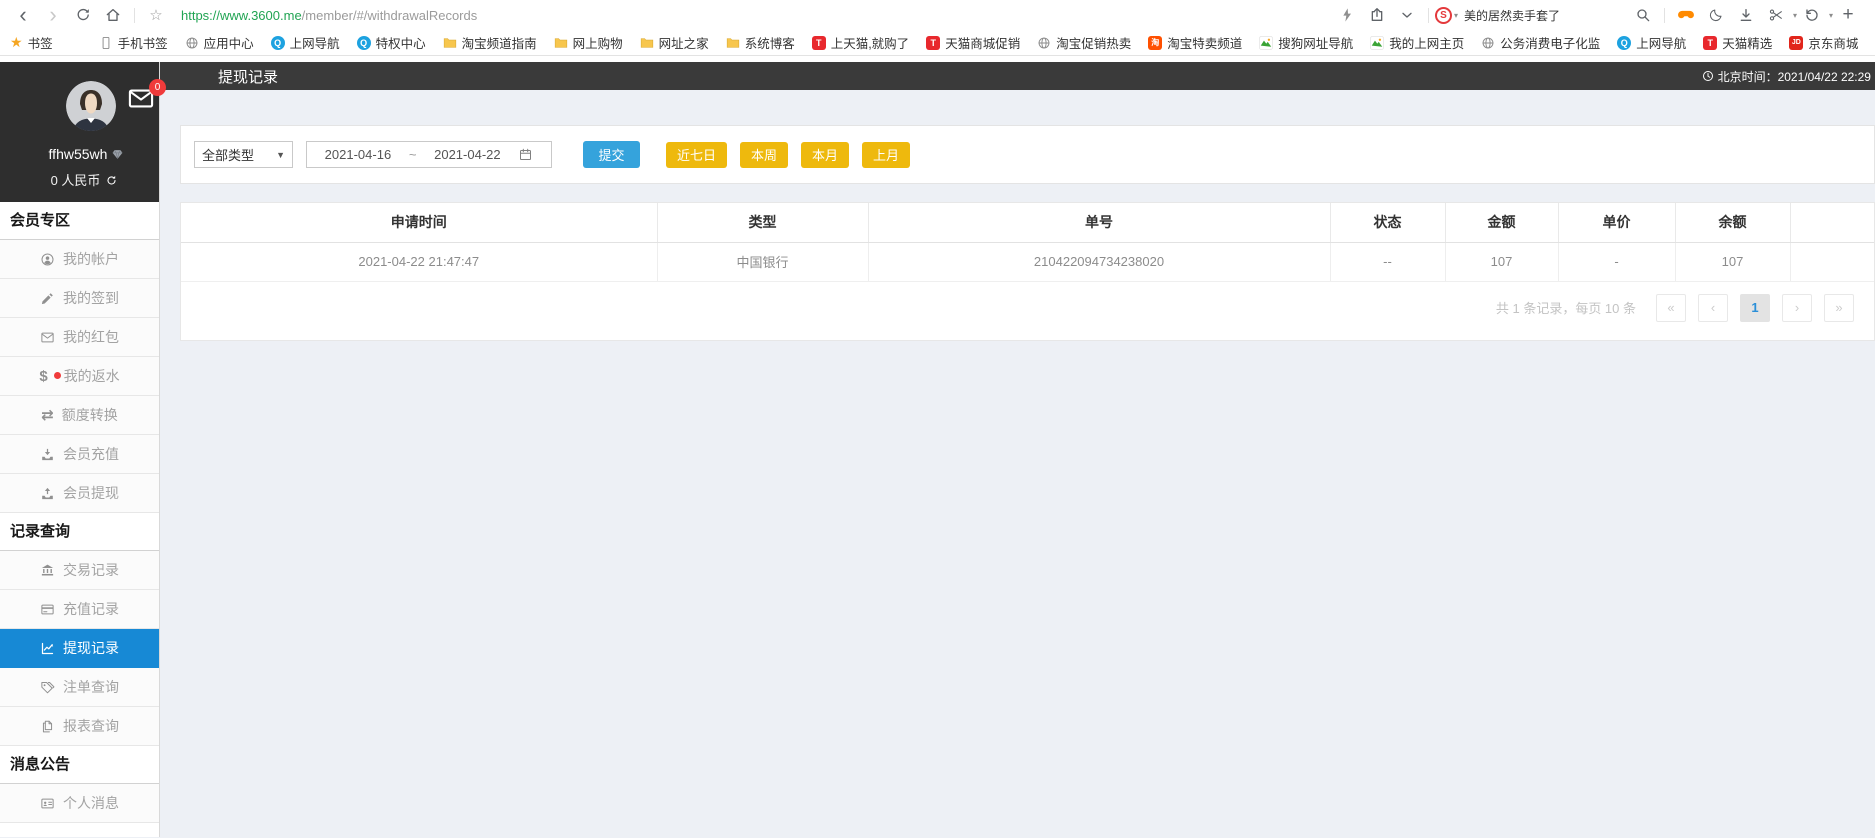 The width and height of the screenshot is (1875, 838). Describe the element at coordinates (1643, 15) in the screenshot. I see `search-icon` at that location.